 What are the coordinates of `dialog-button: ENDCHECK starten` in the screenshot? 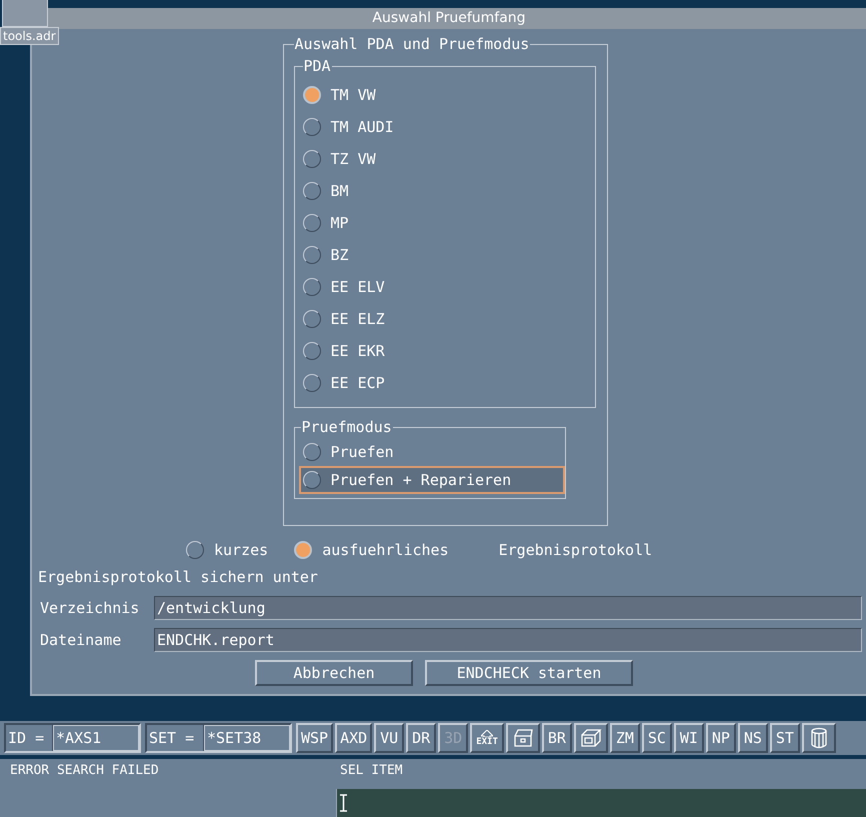 It's located at (529, 673).